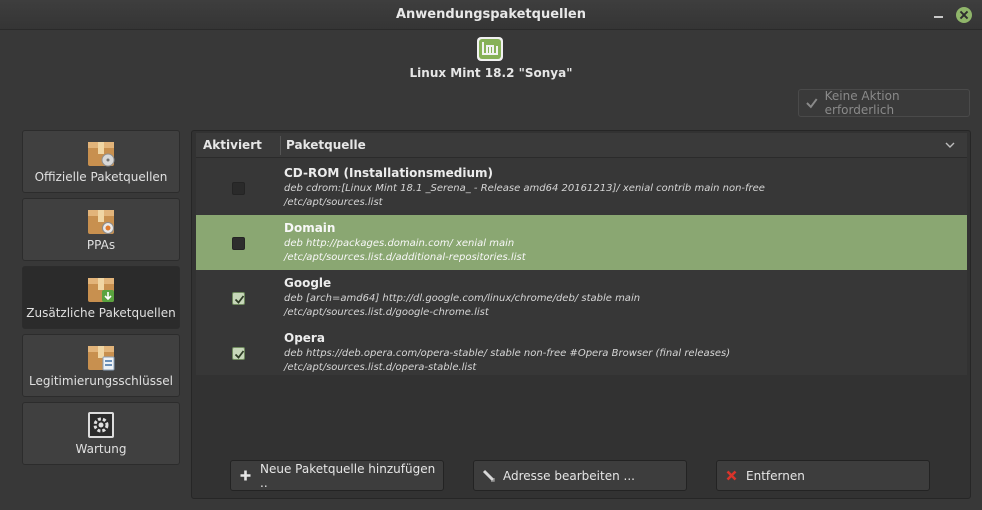  I want to click on no-action-button: Keine Aktion erforderlich, so click(884, 103).